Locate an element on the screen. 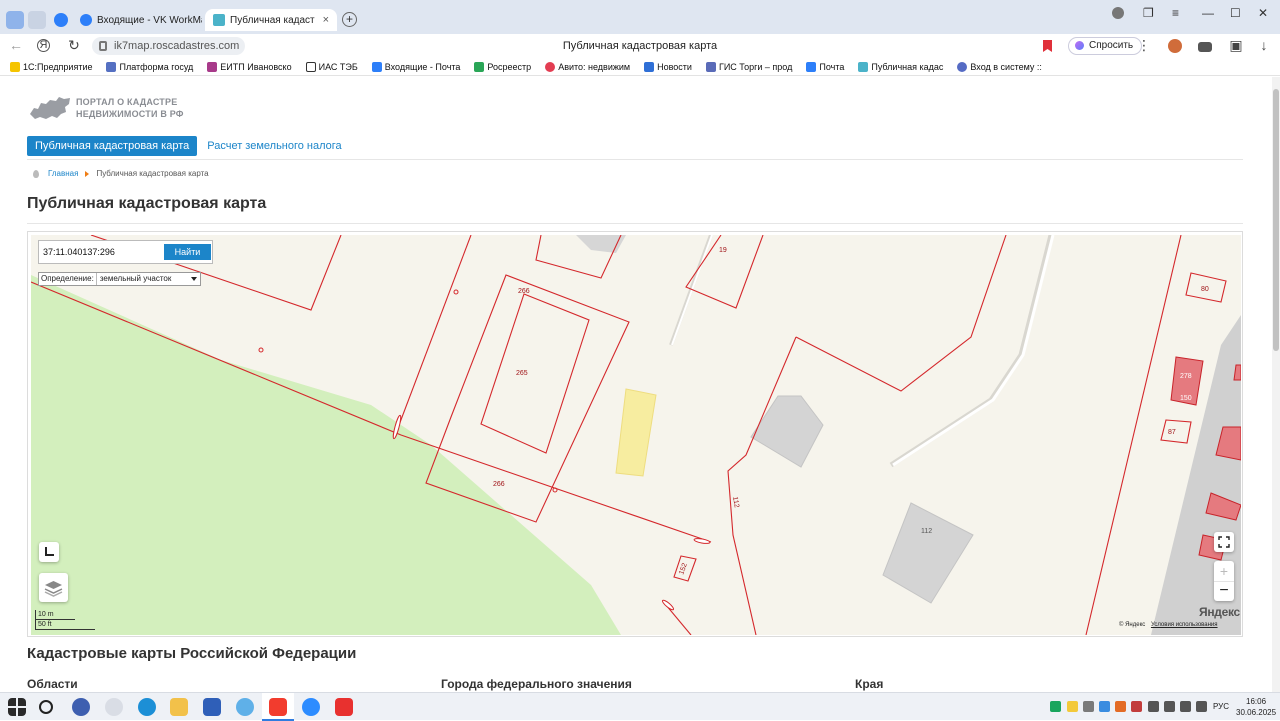  terms-link: Условия использования is located at coordinates (1184, 625).